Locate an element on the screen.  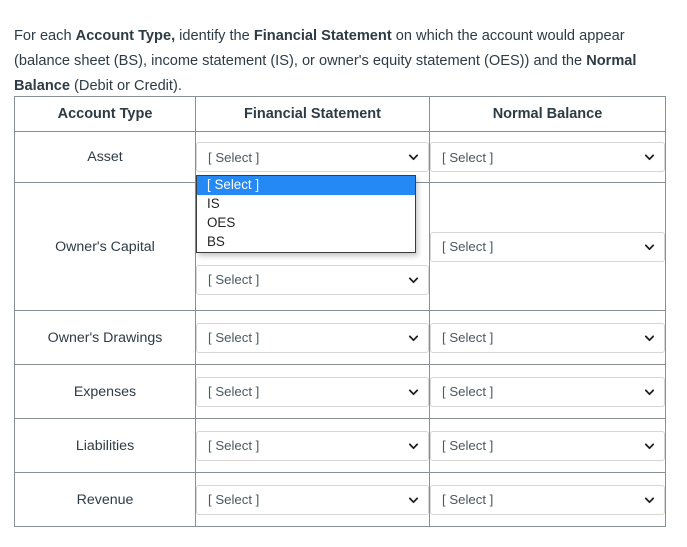
row-label-owners-drawings: Owner's Drawings is located at coordinates (105, 337).